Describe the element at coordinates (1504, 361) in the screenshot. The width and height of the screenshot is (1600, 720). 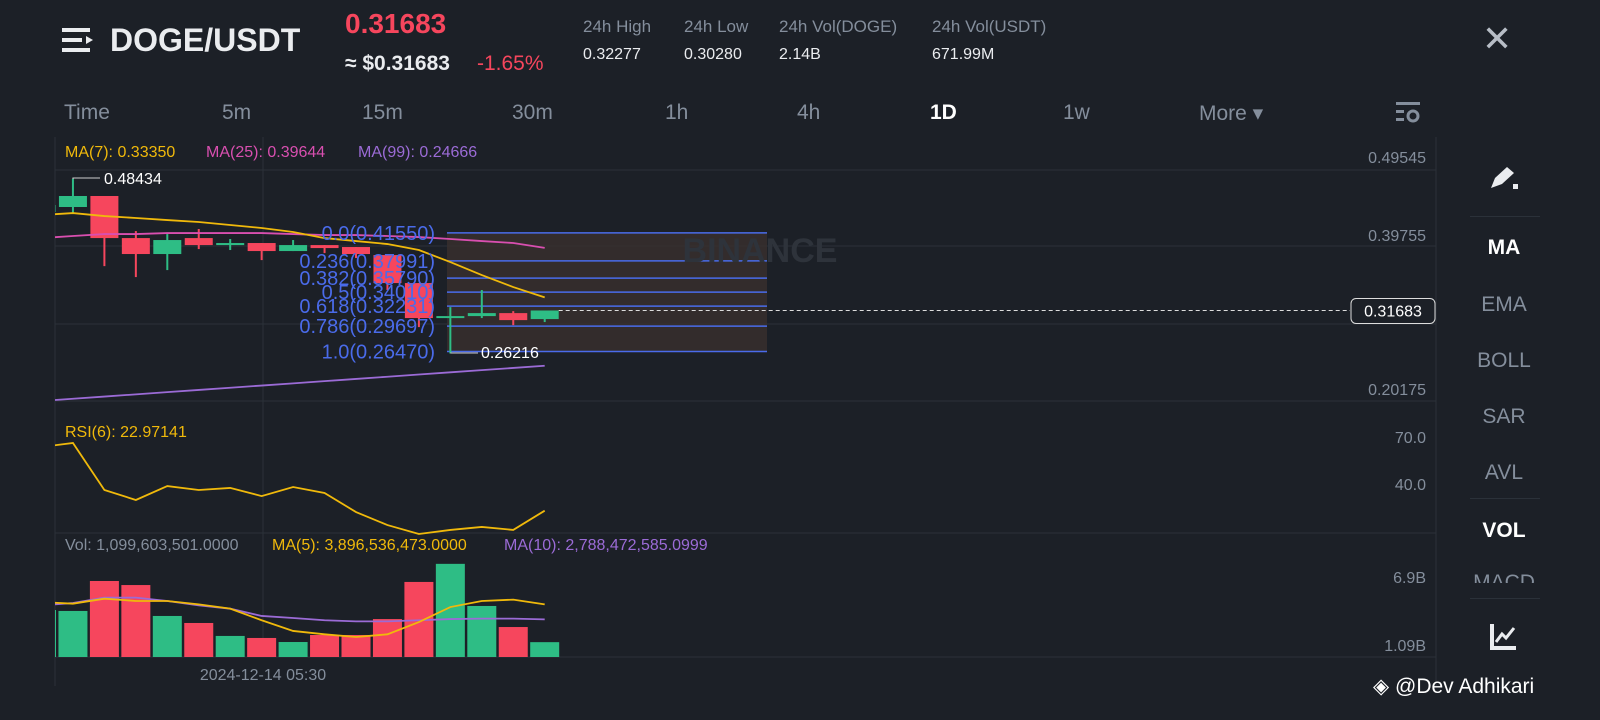
I see `indicator-boll: BOLL` at that location.